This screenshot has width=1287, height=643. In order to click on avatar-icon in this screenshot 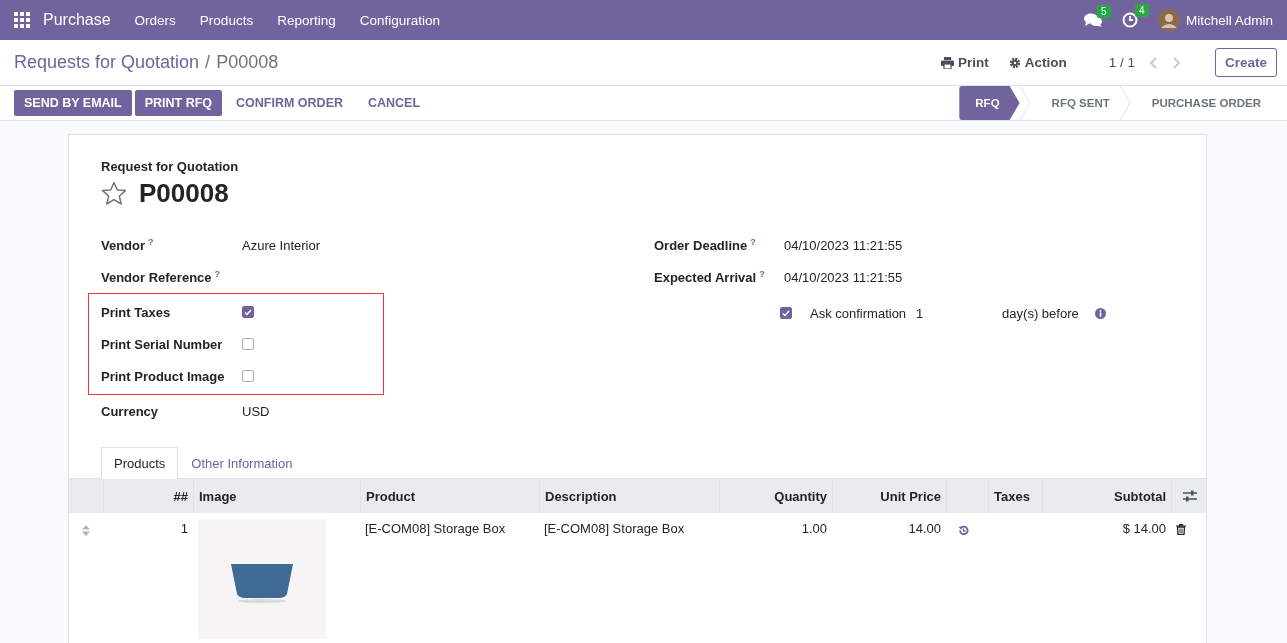, I will do `click(1168, 20)`.